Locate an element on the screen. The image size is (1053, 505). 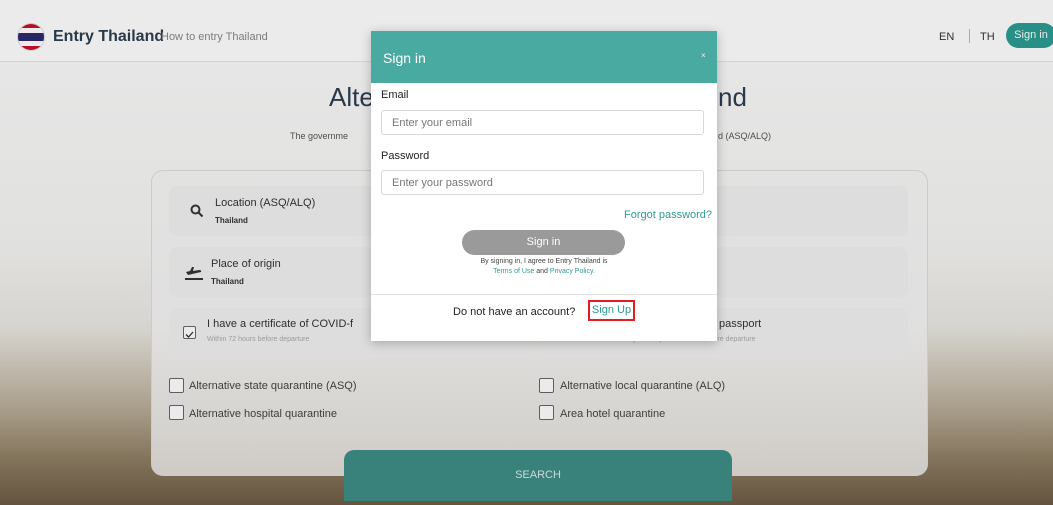
close-icon: × is located at coordinates (703, 55).